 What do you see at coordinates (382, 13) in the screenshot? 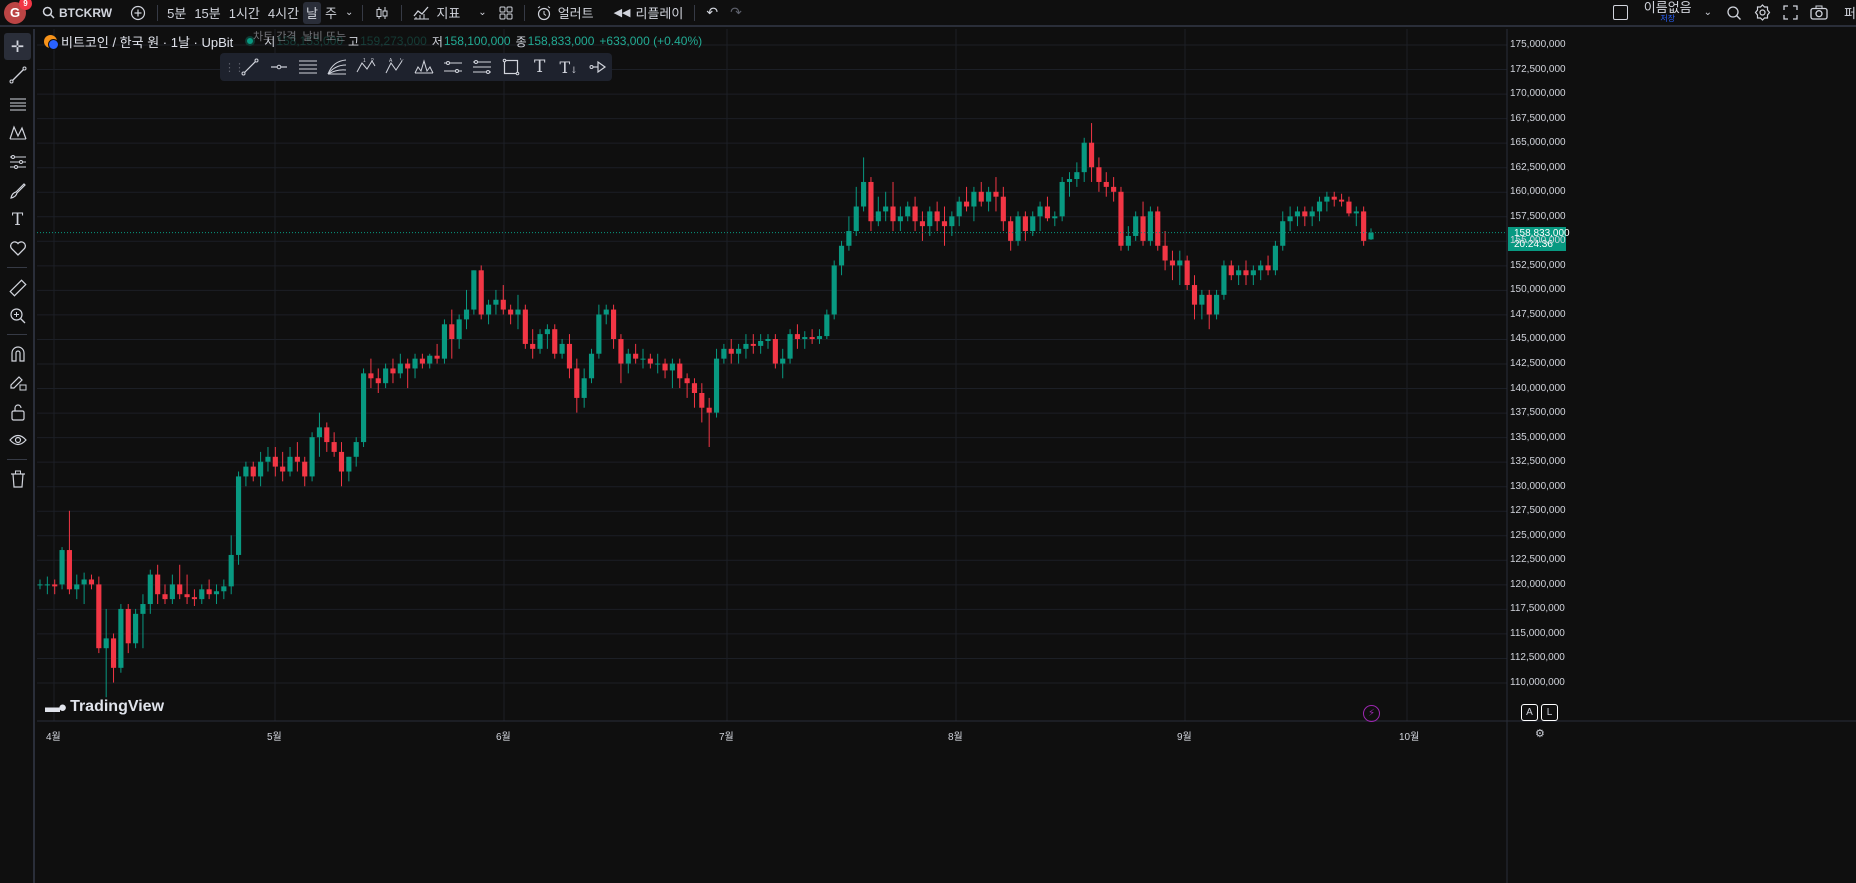
I see `chart-type-button` at bounding box center [382, 13].